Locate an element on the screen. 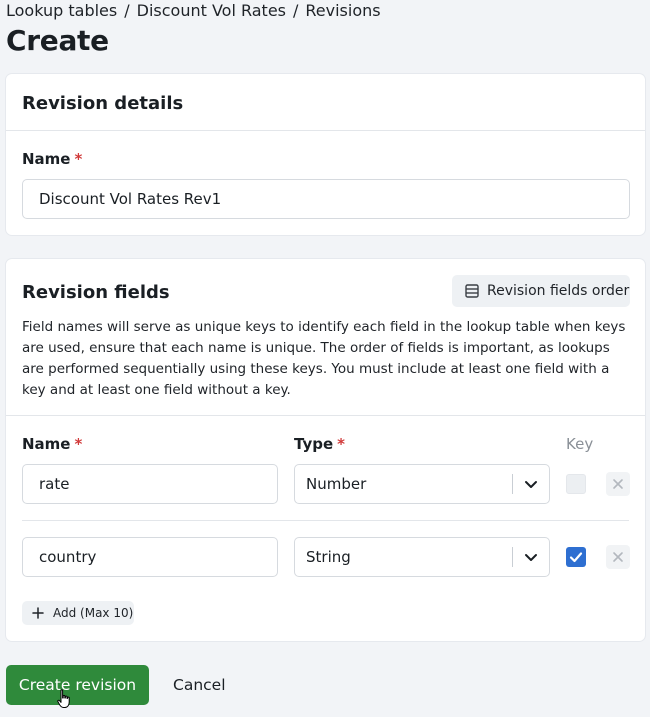 The width and height of the screenshot is (650, 717). create-revision-button: Create revision is located at coordinates (77, 685).